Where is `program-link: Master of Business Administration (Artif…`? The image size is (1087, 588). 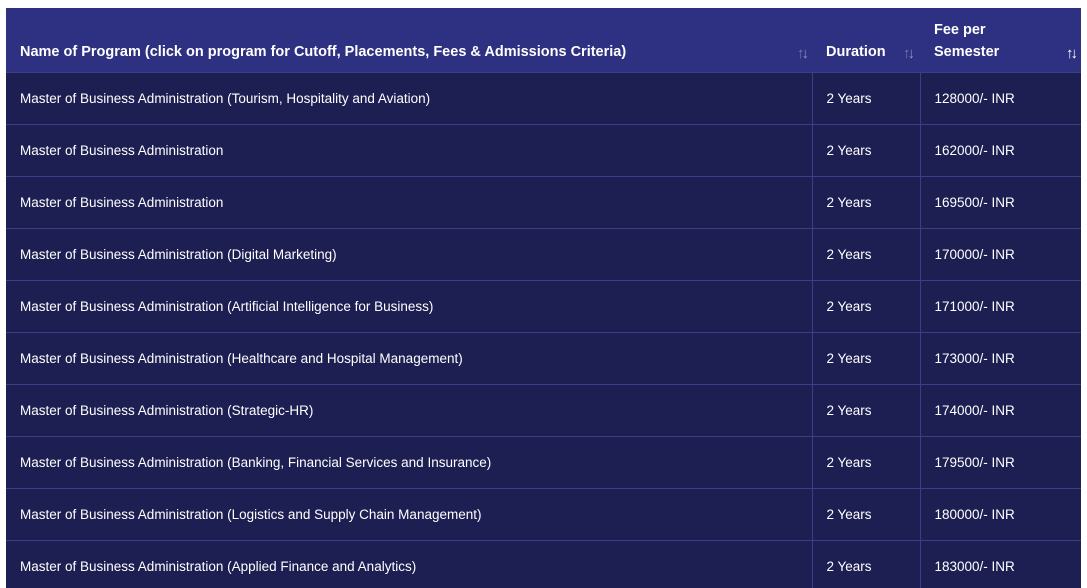 program-link: Master of Business Administration (Artif… is located at coordinates (409, 306).